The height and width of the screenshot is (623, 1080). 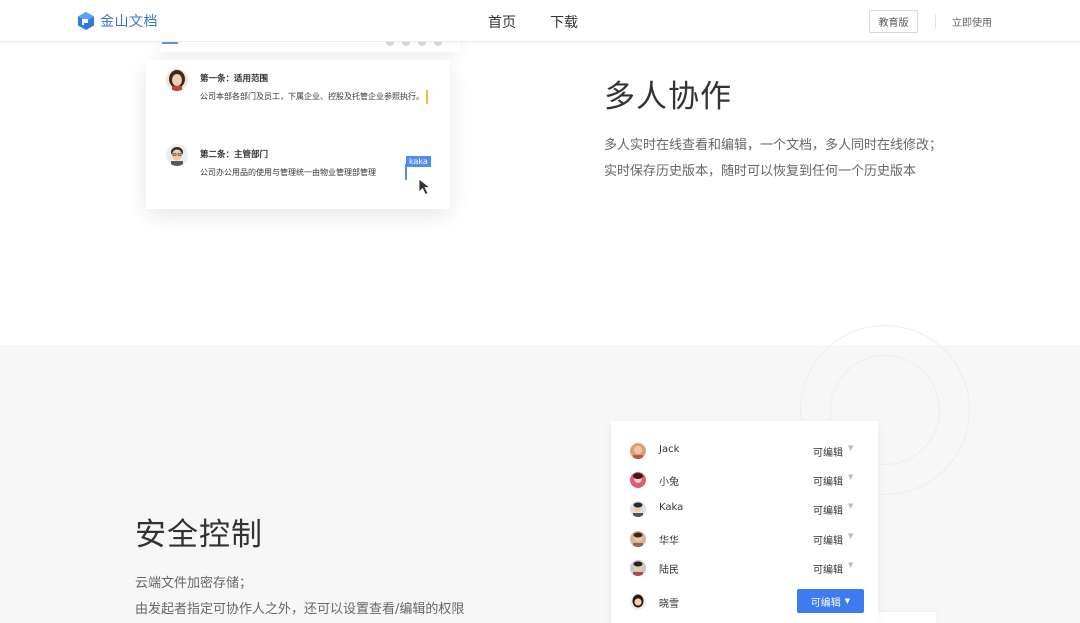 I want to click on permission-select-label: 可编辑, so click(x=825, y=603).